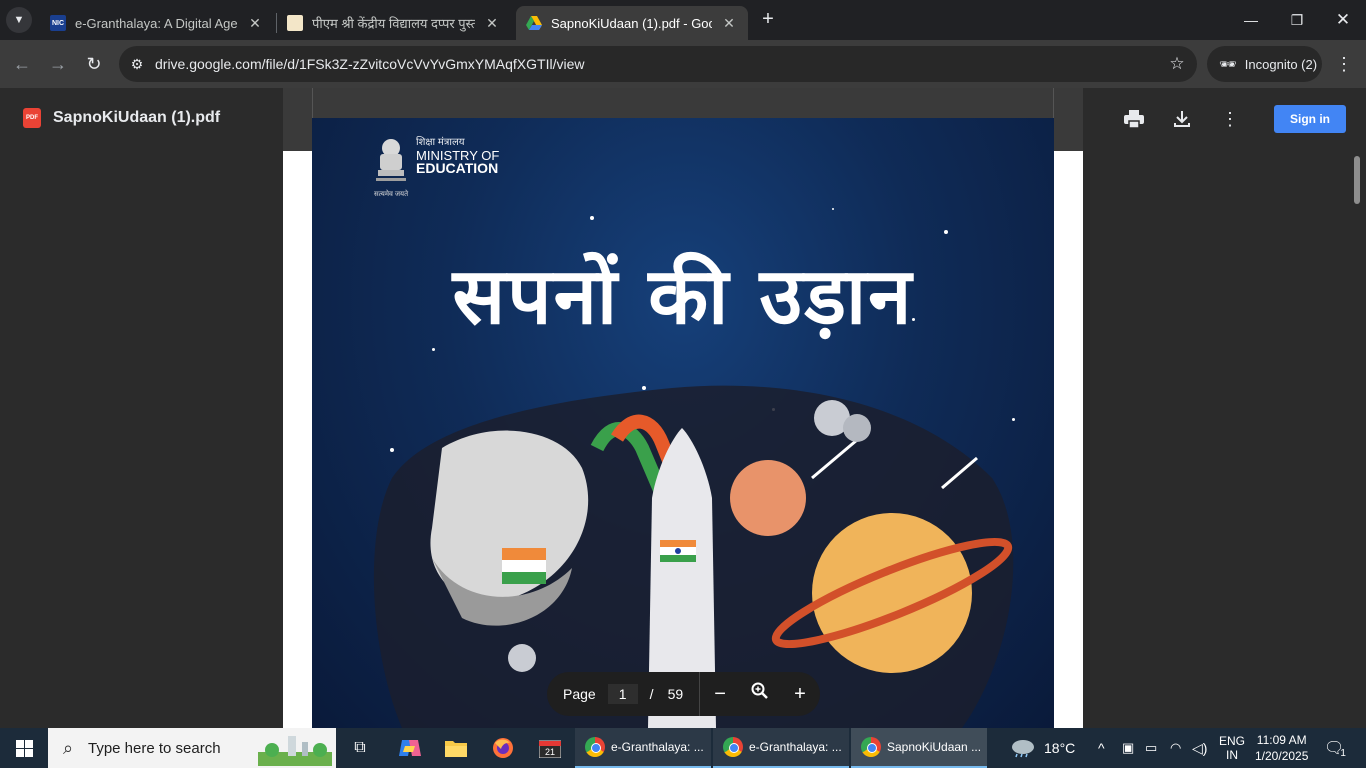 The image size is (1366, 768). I want to click on show-hidden-icons-button: ^, so click(1101, 748).